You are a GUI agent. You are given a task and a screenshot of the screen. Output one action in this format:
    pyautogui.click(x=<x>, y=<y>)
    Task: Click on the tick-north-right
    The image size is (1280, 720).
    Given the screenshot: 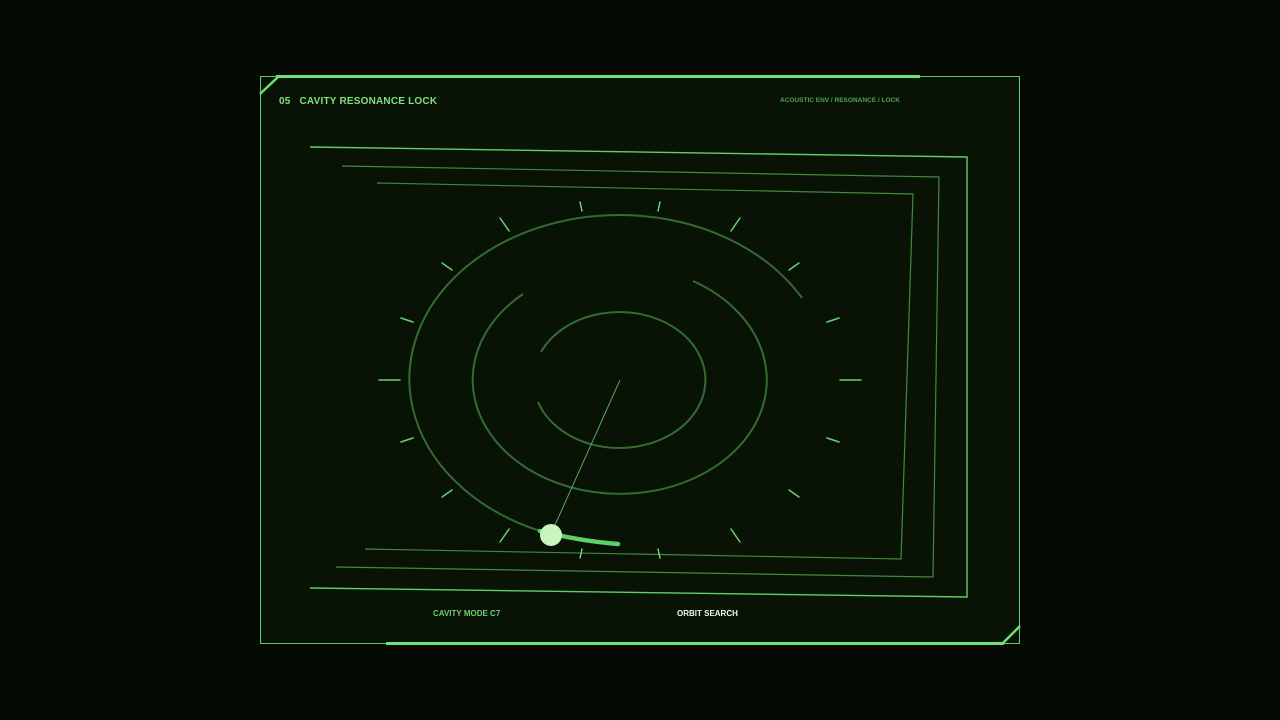 What is the action you would take?
    pyautogui.click(x=659, y=206)
    